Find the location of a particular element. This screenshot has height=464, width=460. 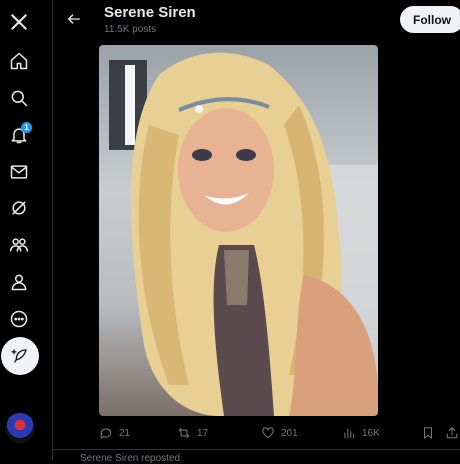

grok-icon is located at coordinates (19, 208).